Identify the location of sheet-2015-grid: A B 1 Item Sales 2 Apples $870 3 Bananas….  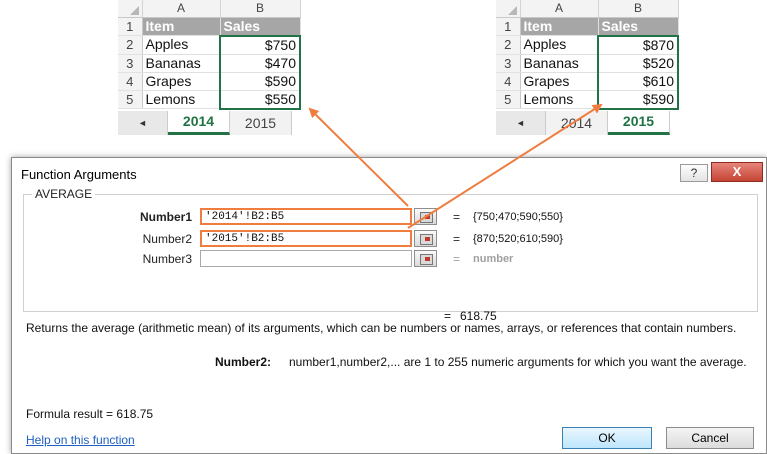
(587, 55).